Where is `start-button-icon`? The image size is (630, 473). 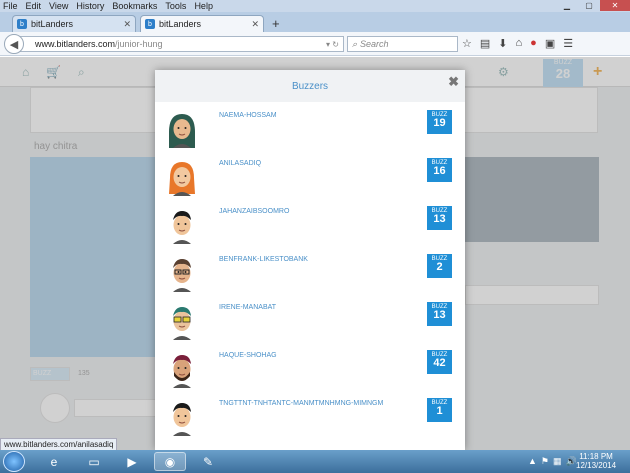
start-button-icon is located at coordinates (14, 461).